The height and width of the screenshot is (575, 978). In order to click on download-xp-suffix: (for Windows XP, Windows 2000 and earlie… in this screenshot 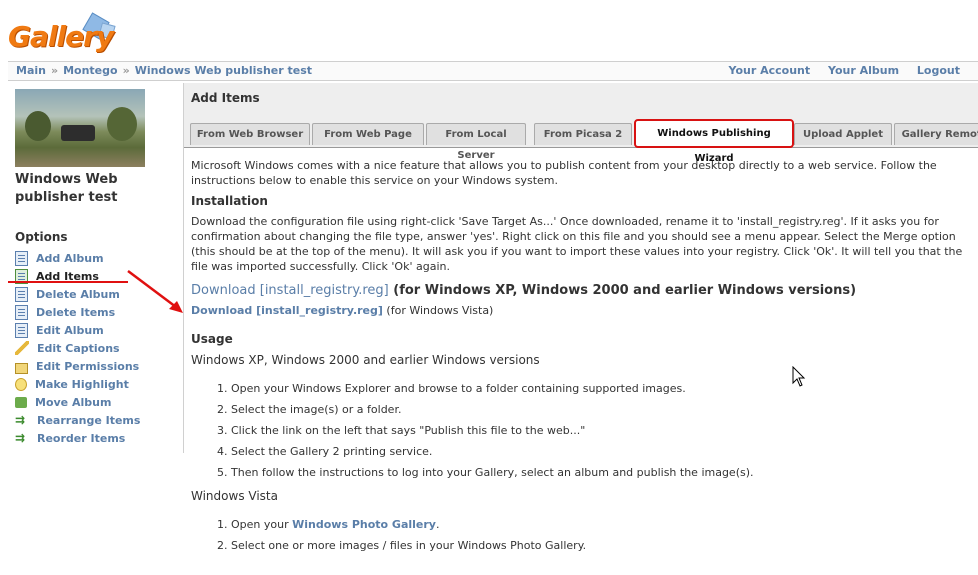, I will do `click(622, 290)`.